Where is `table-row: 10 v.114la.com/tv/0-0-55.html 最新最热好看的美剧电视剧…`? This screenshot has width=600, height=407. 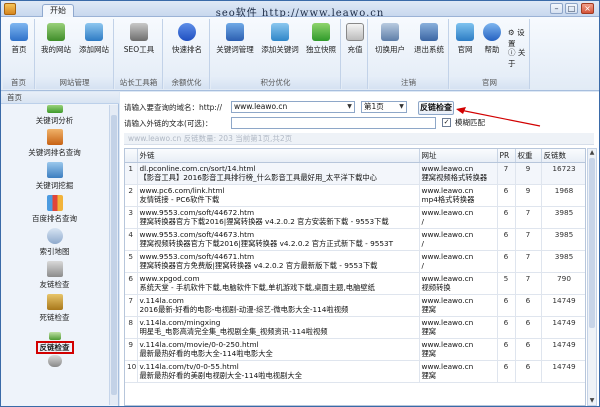 table-row: 10 v.114la.com/tv/0-0-55.html 最新最热好看的美剧电视剧… is located at coordinates (355, 371).